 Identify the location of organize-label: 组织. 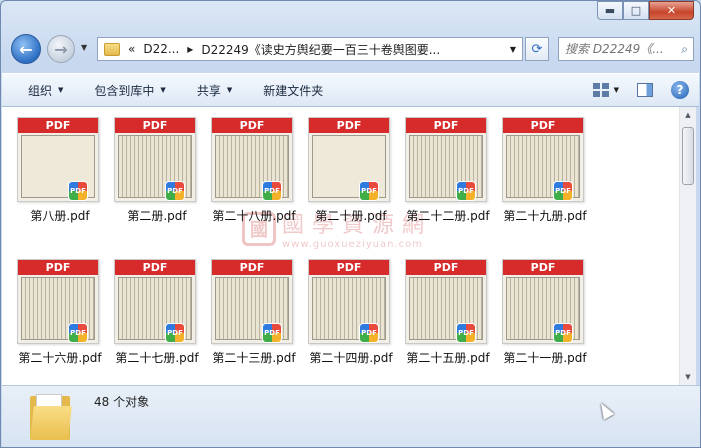
(40, 90).